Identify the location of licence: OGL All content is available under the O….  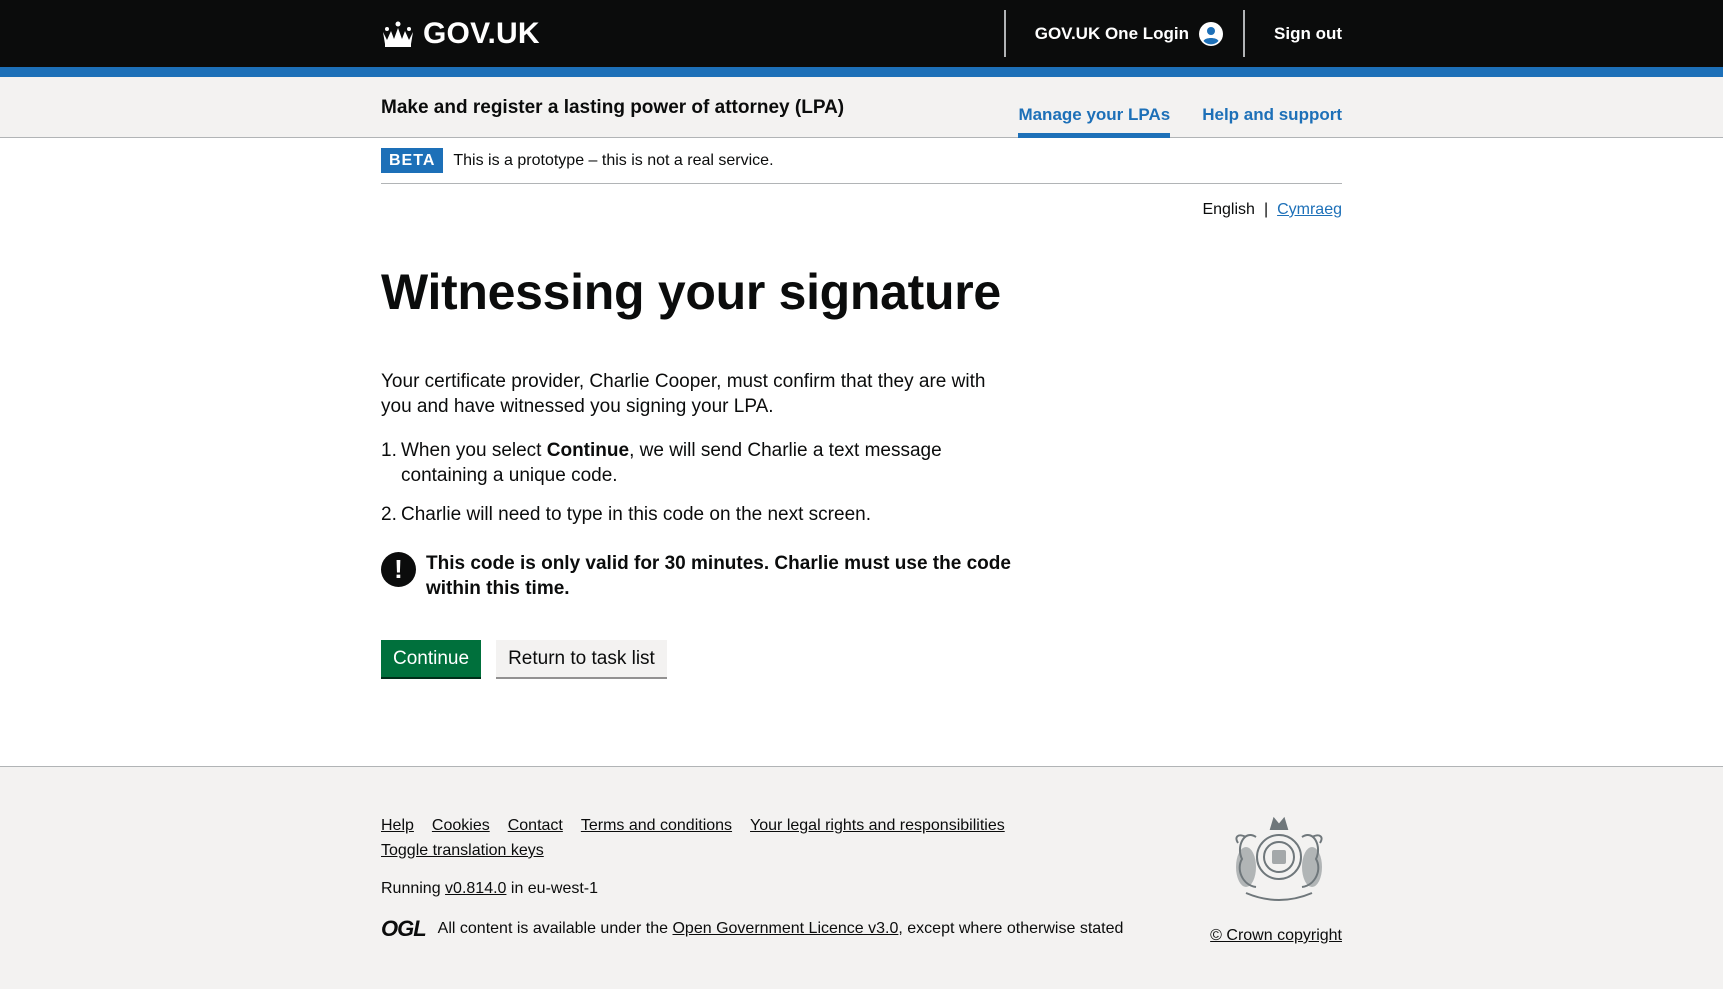
(861, 929).